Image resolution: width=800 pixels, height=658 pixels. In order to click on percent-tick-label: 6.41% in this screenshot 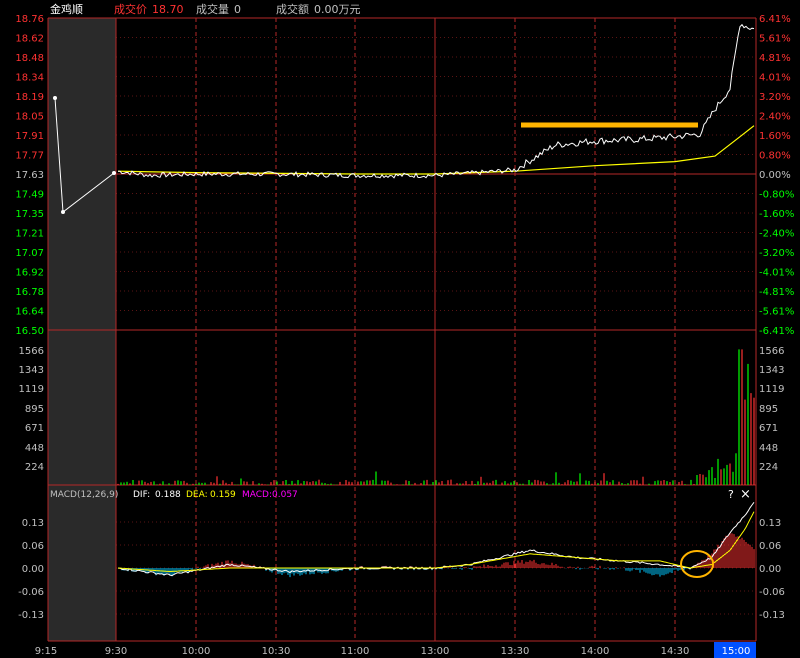, I will do `click(775, 19)`.